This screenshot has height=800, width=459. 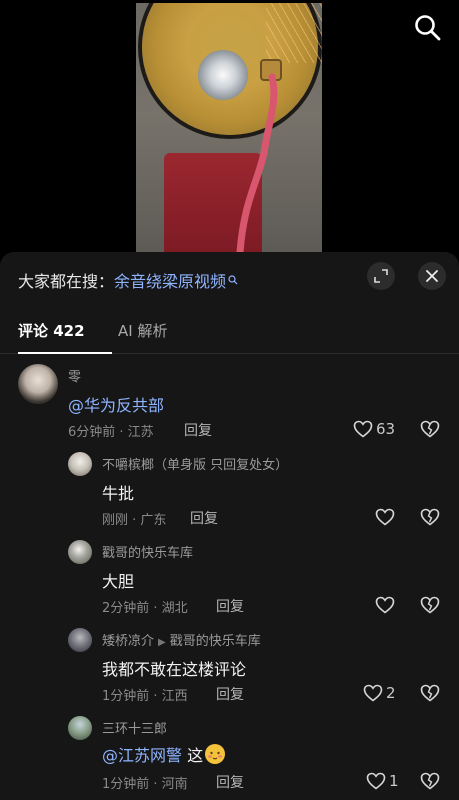 I want to click on mention-link: @江苏网警, so click(x=142, y=755).